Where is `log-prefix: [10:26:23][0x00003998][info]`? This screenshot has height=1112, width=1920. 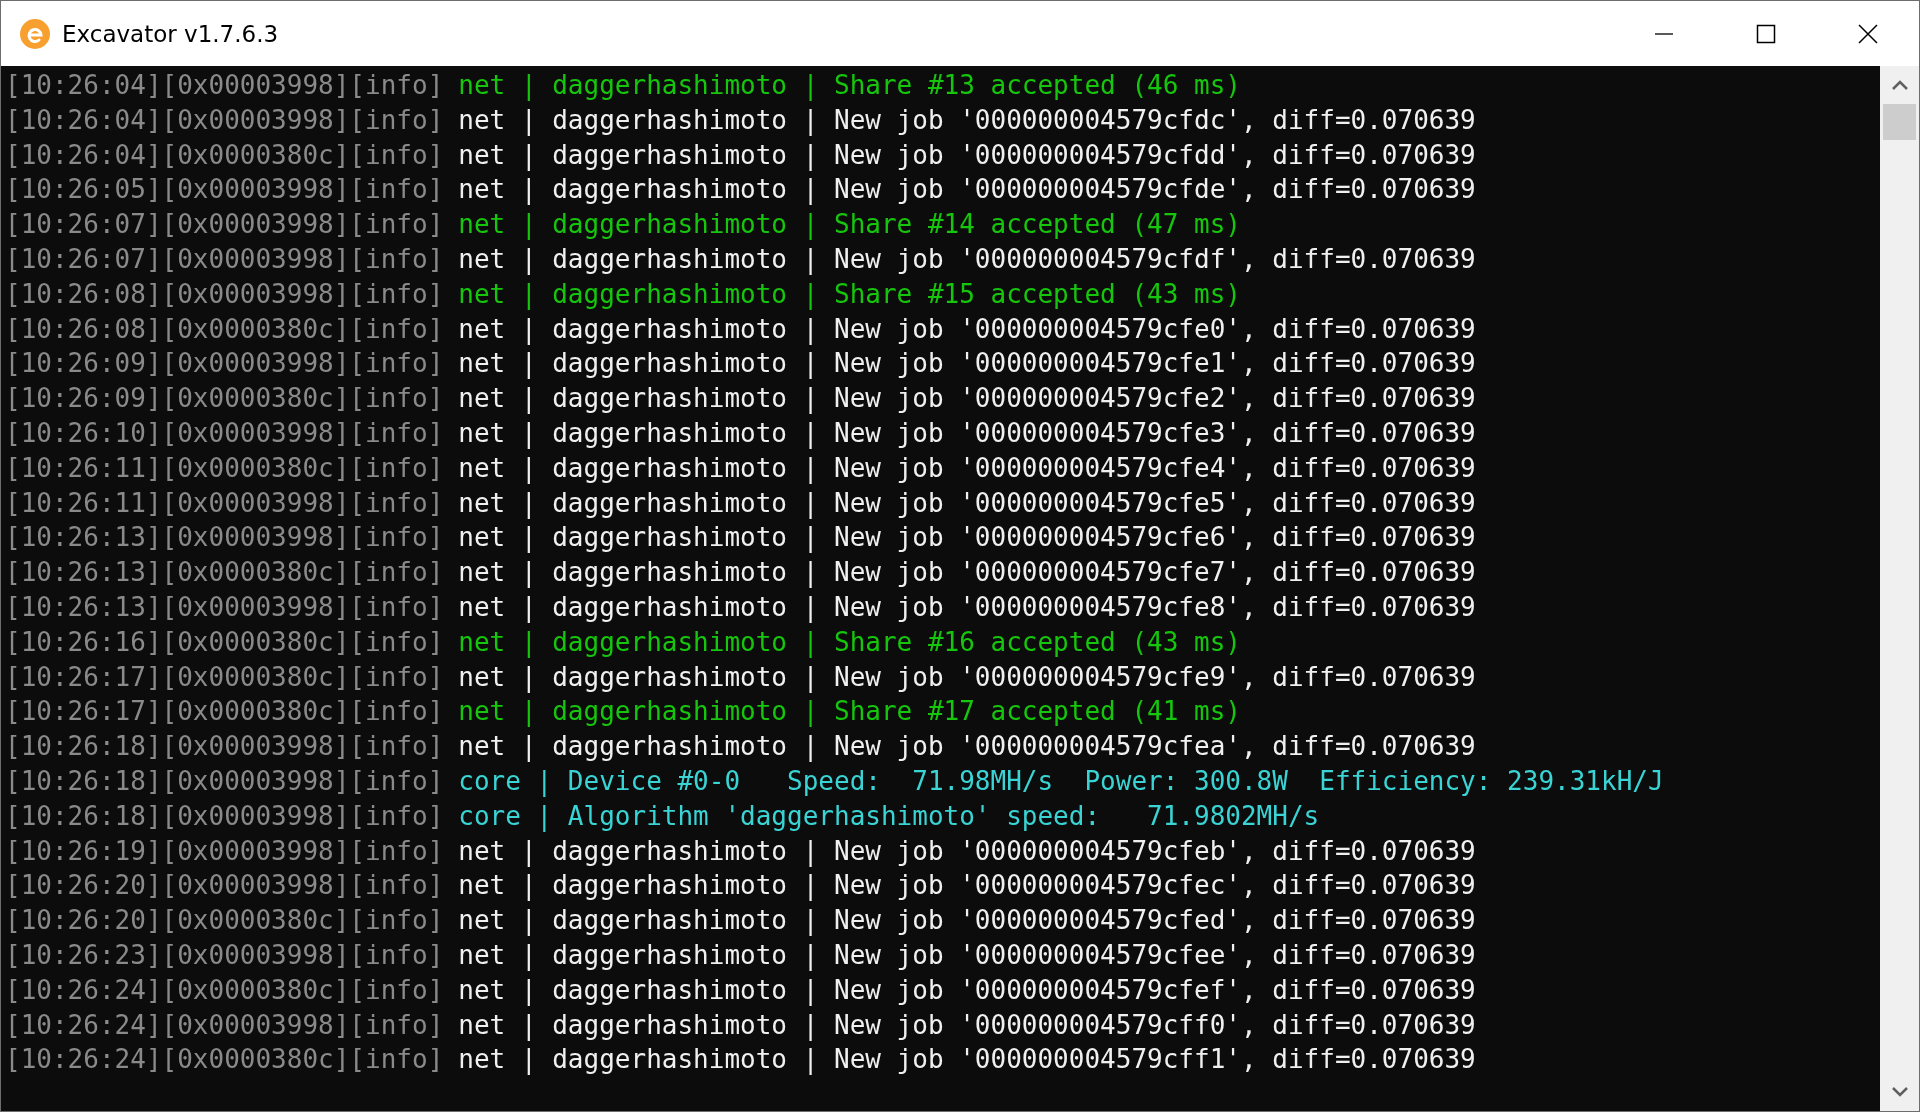 log-prefix: [10:26:23][0x00003998][info] is located at coordinates (224, 955).